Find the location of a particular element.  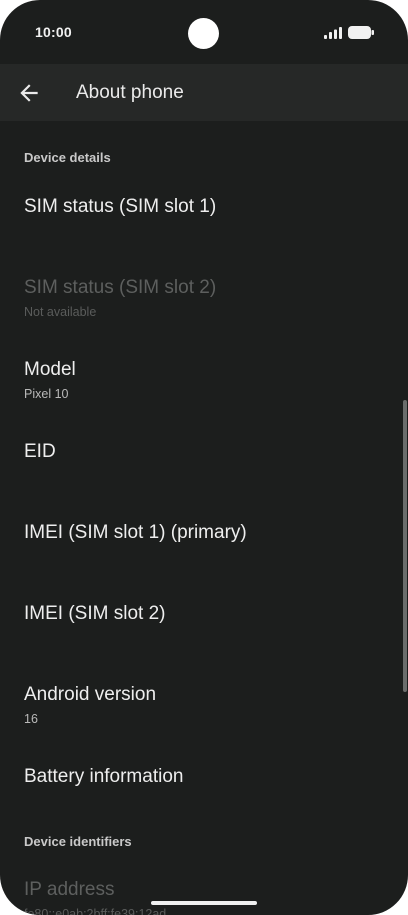

item-title: SIM status (SIM slot 2) is located at coordinates (120, 287).